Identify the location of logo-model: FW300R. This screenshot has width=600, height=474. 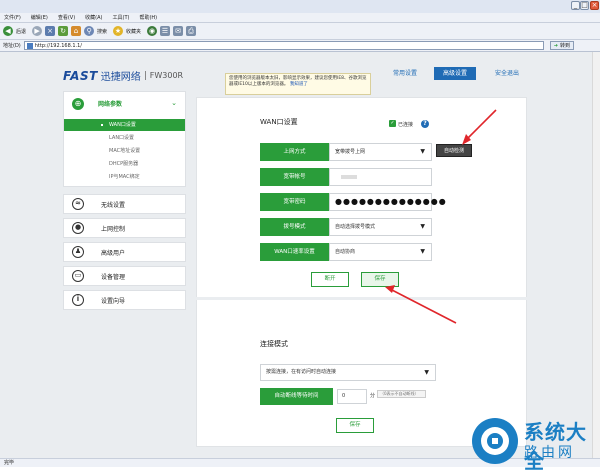
(163, 75).